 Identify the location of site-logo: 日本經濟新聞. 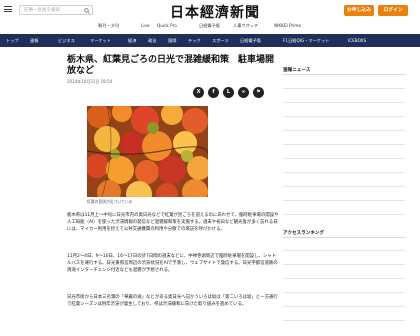
(215, 12).